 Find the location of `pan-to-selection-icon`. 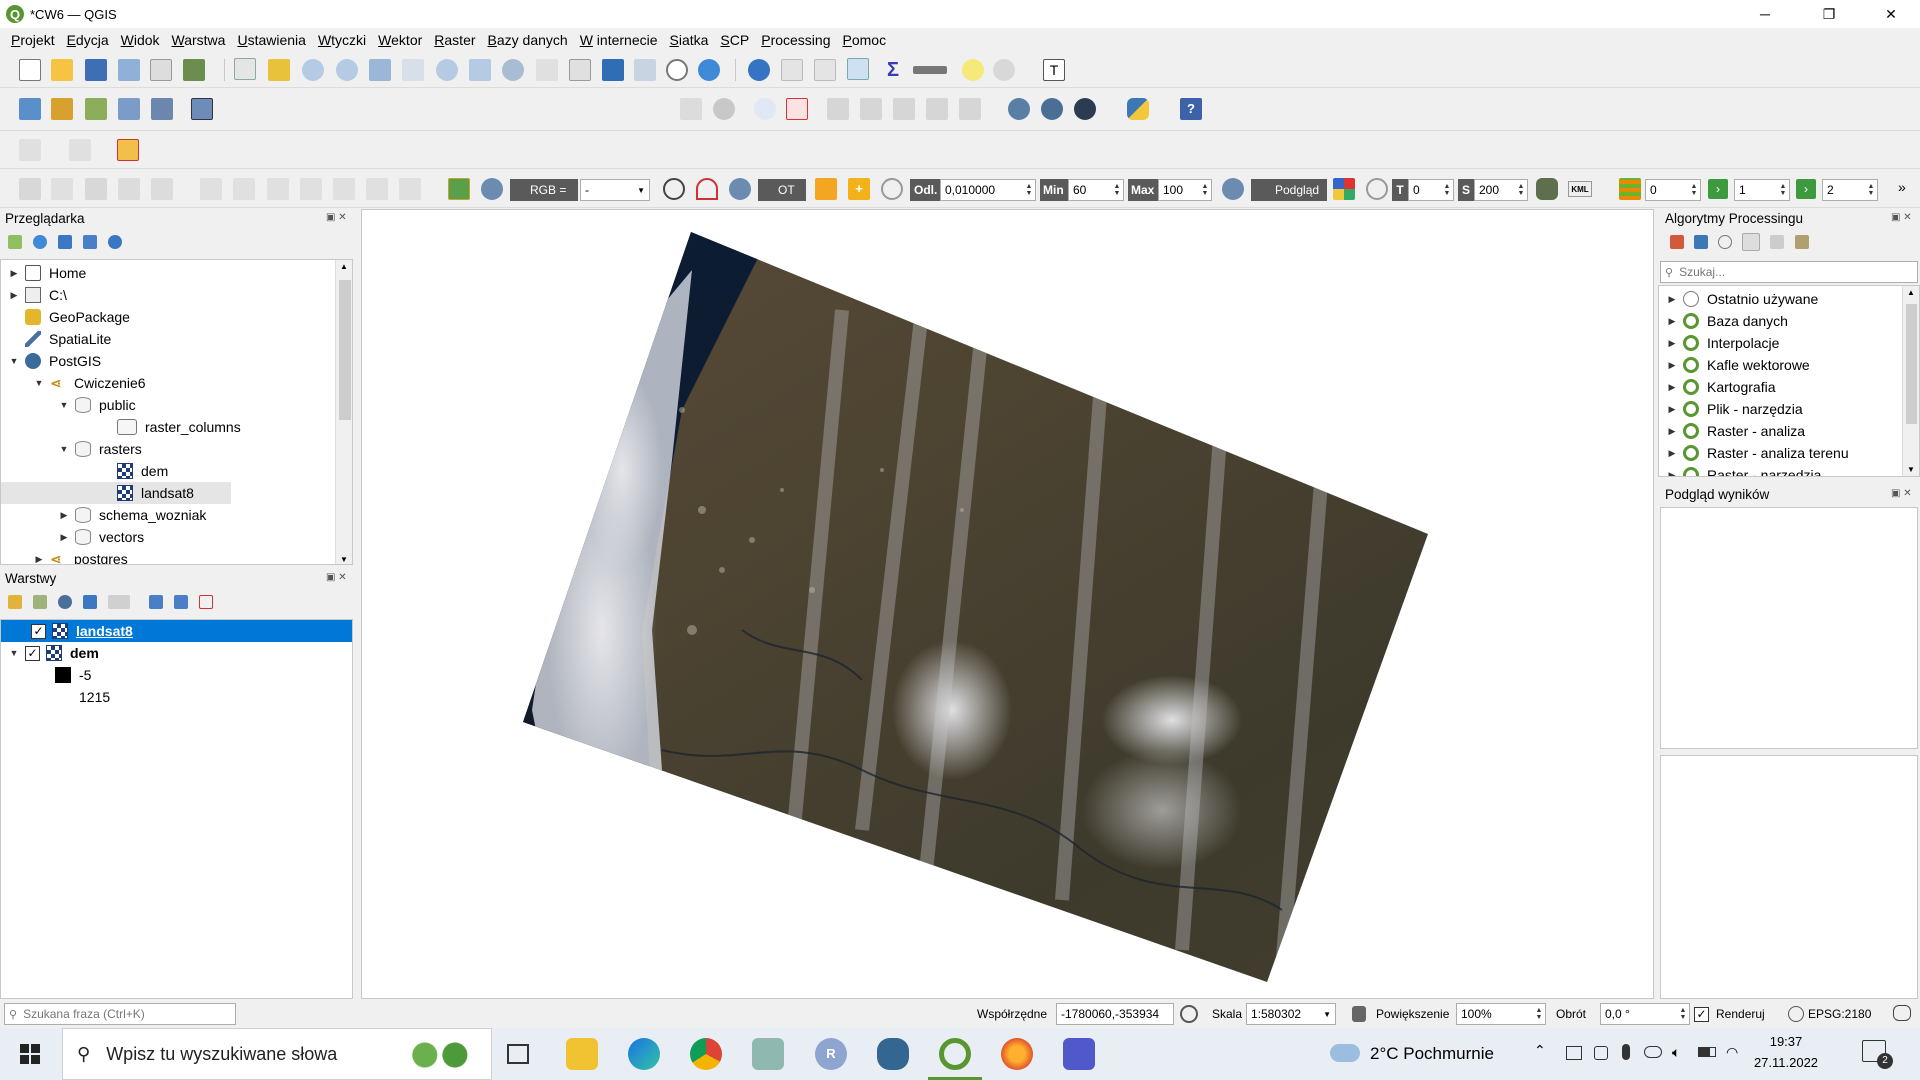

pan-to-selection-icon is located at coordinates (279, 70).